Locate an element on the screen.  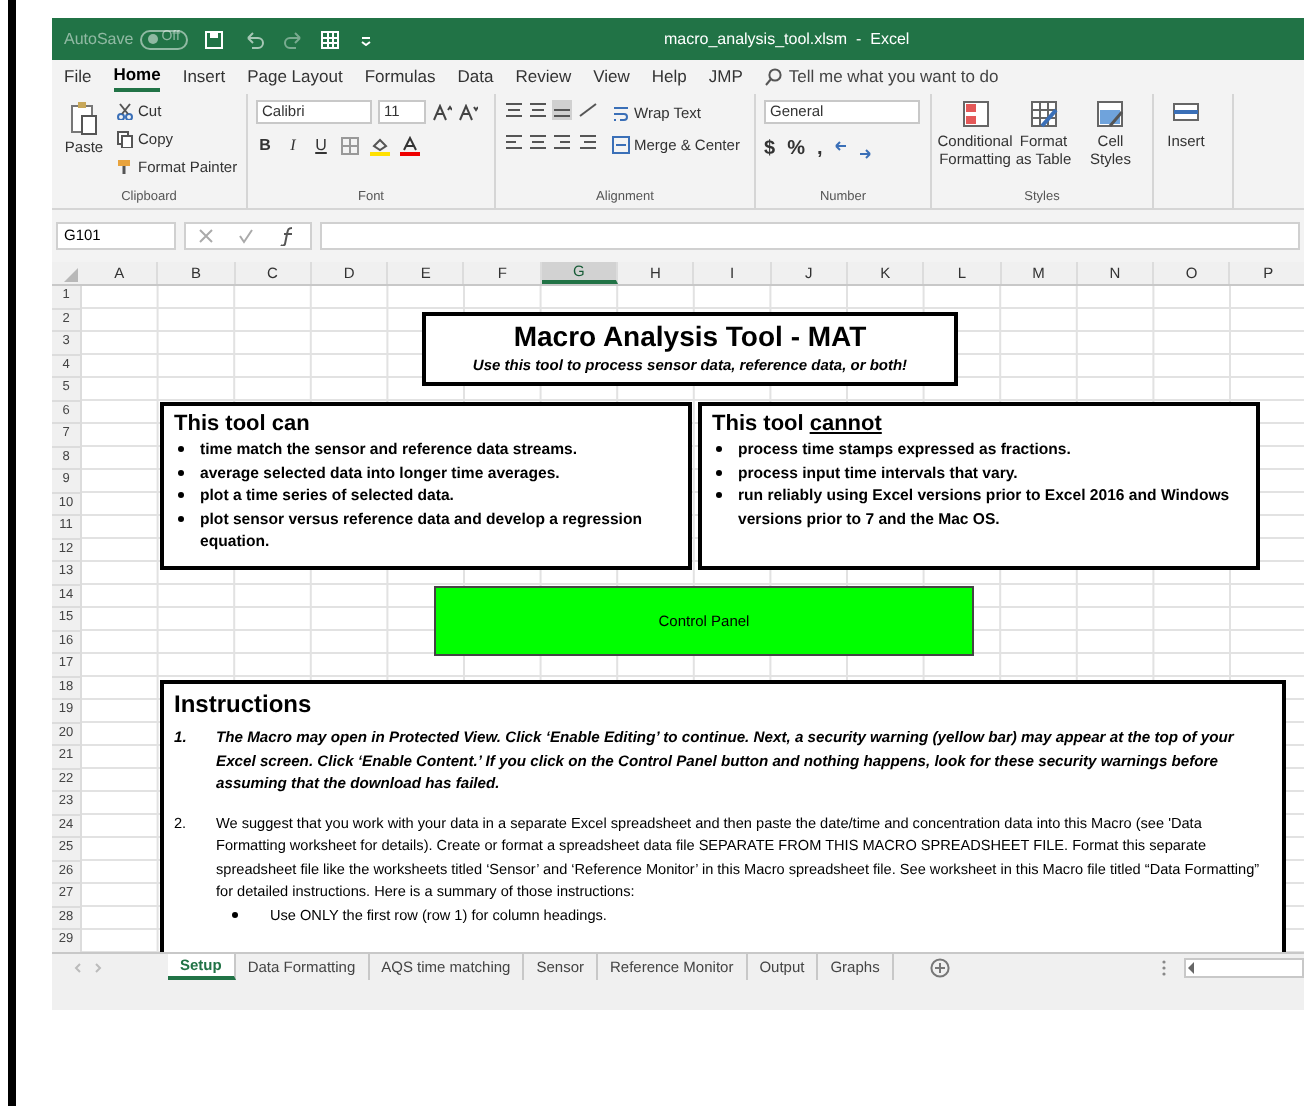
ribbon-tab: Help is located at coordinates (669, 77).